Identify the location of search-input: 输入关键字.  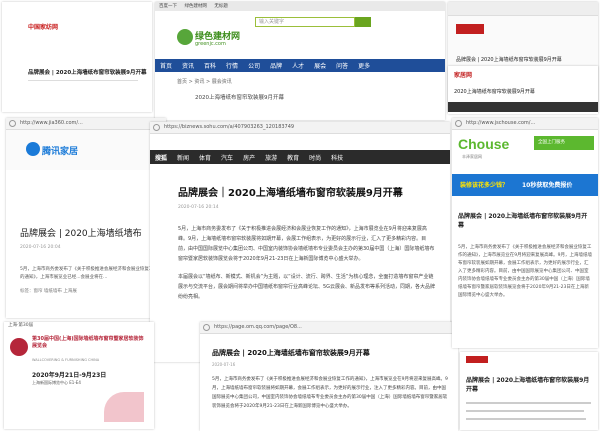
(305, 22).